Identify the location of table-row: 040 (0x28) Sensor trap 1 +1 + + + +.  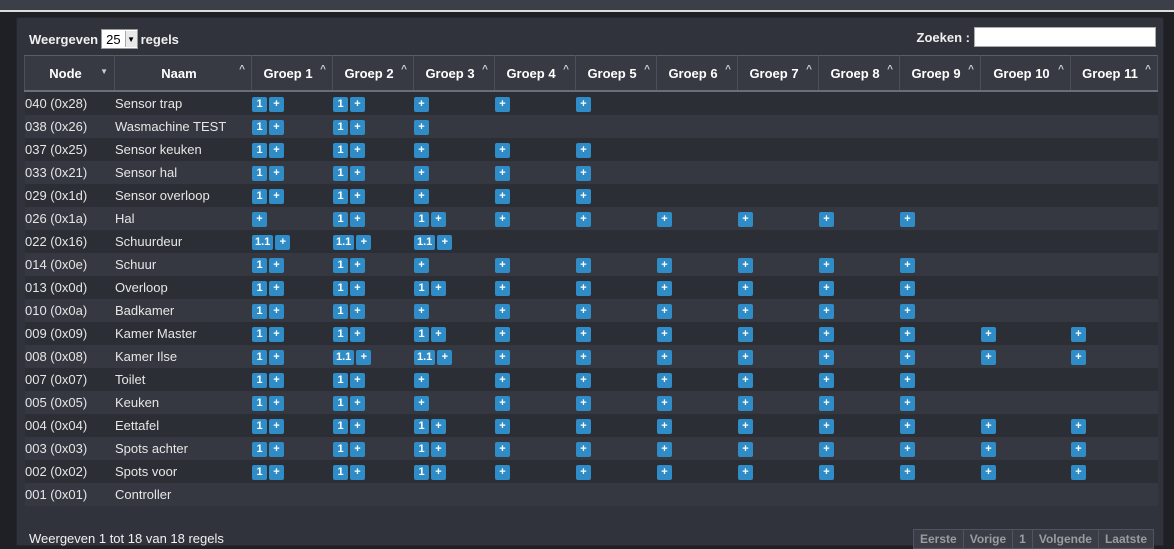
(591, 103).